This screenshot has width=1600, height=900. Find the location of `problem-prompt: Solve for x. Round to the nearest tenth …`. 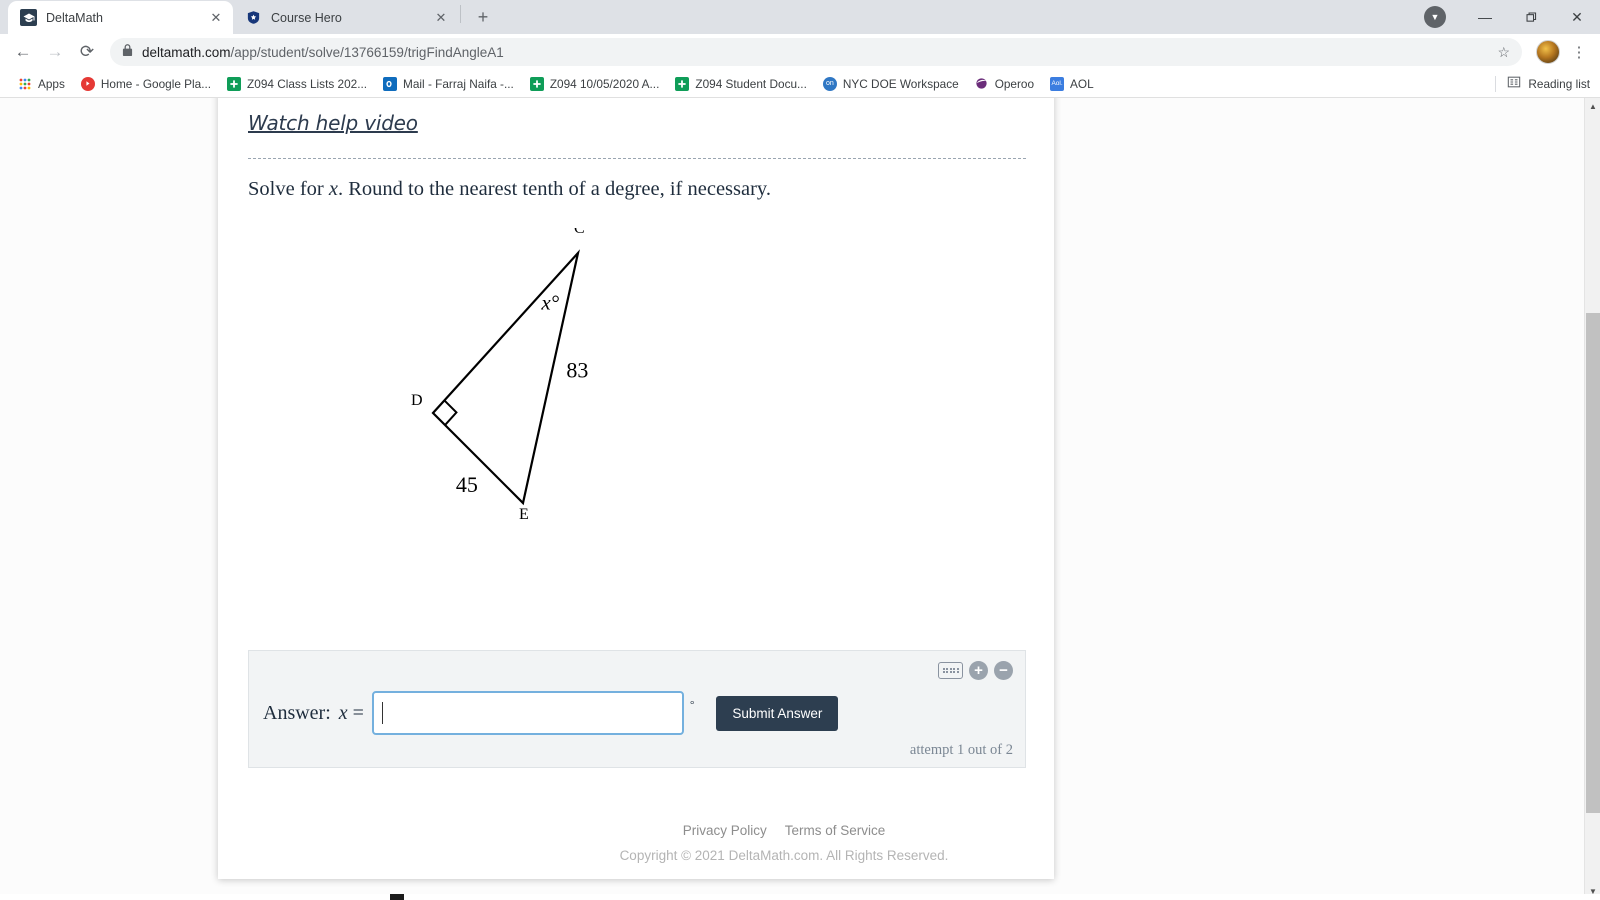

problem-prompt: Solve for x. Round to the nearest tenth … is located at coordinates (509, 189).